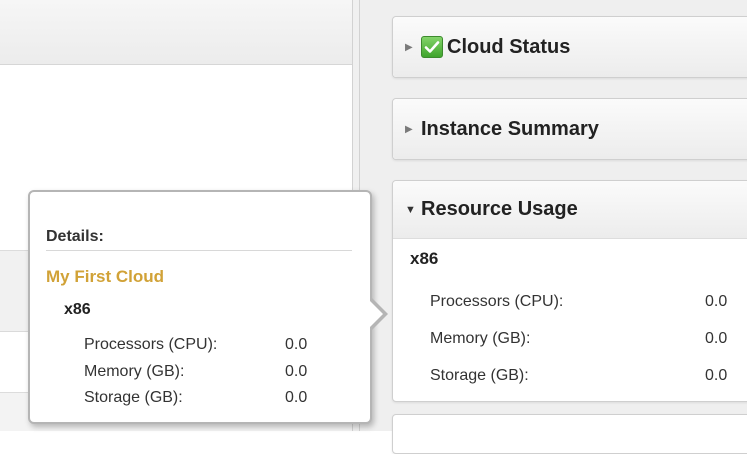 The width and height of the screenshot is (747, 454). I want to click on popover-divider, so click(199, 250).